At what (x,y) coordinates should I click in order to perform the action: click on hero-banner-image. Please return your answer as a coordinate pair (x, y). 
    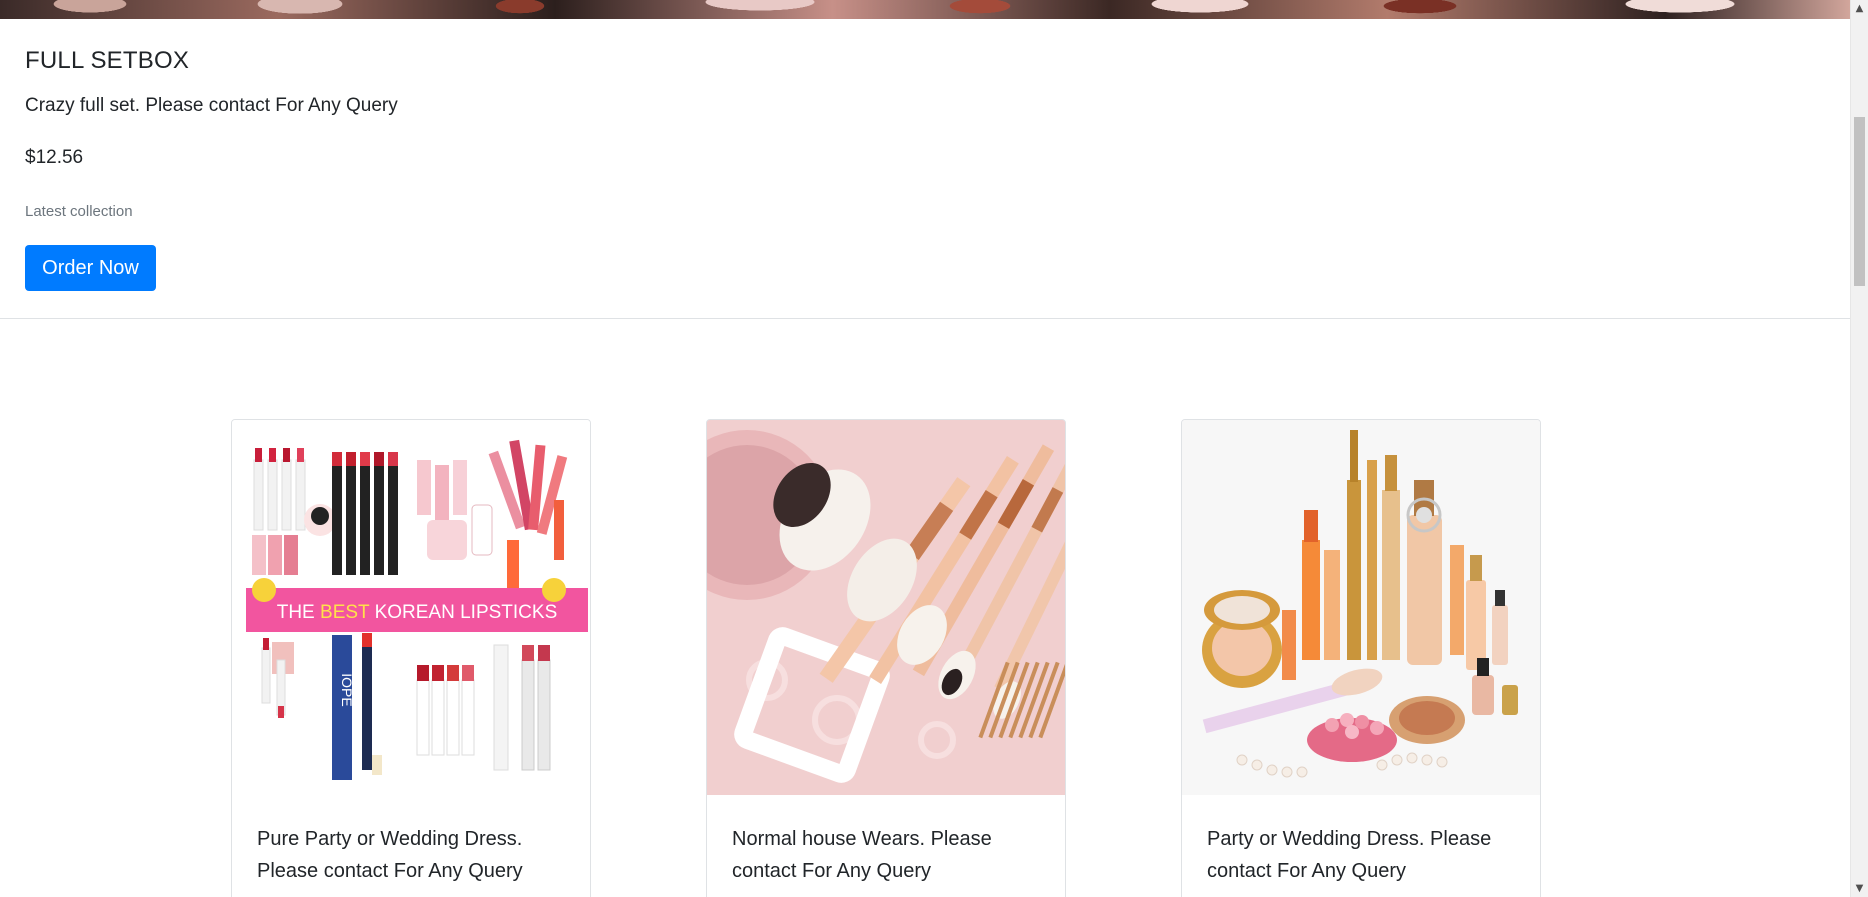
    Looking at the image, I should click on (925, 9).